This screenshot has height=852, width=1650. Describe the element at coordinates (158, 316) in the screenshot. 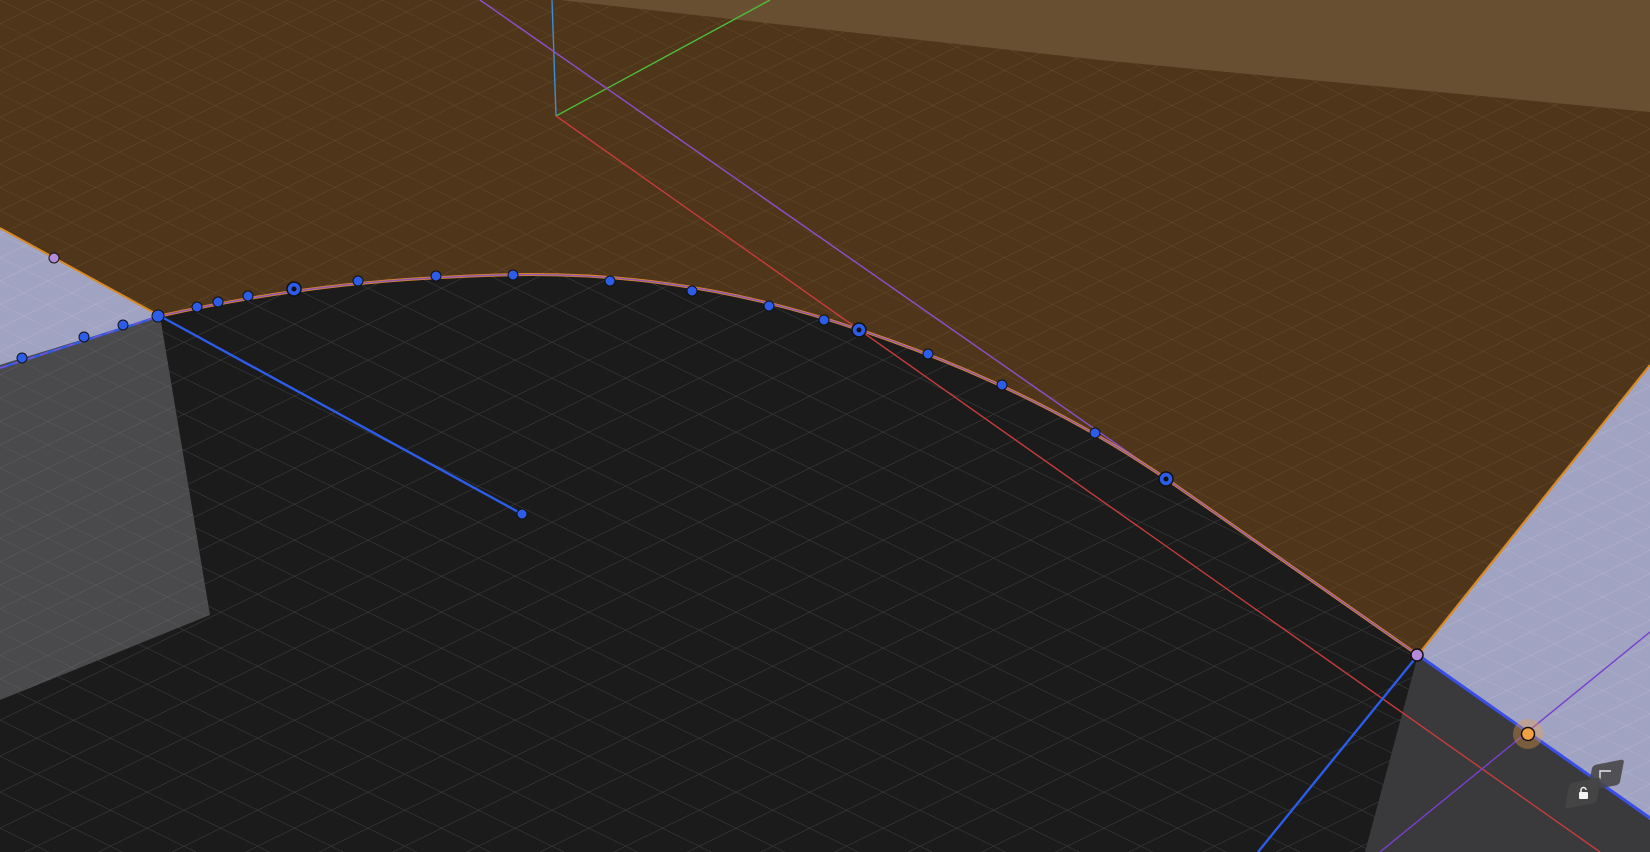

I see `spline-endpoint` at that location.